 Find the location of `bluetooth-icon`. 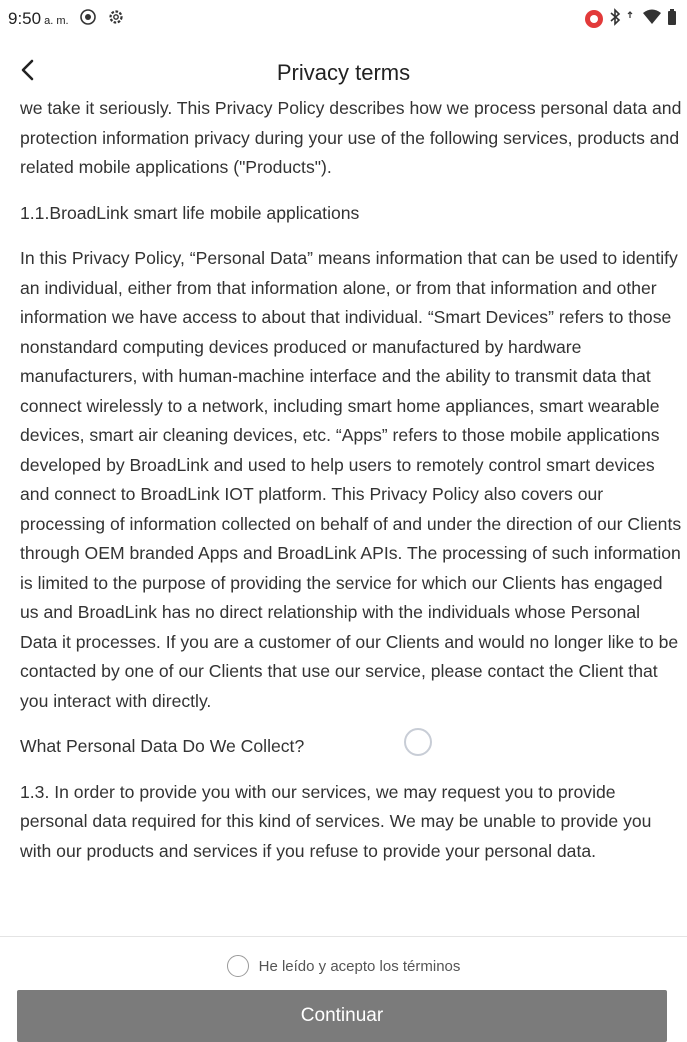

bluetooth-icon is located at coordinates (615, 19).